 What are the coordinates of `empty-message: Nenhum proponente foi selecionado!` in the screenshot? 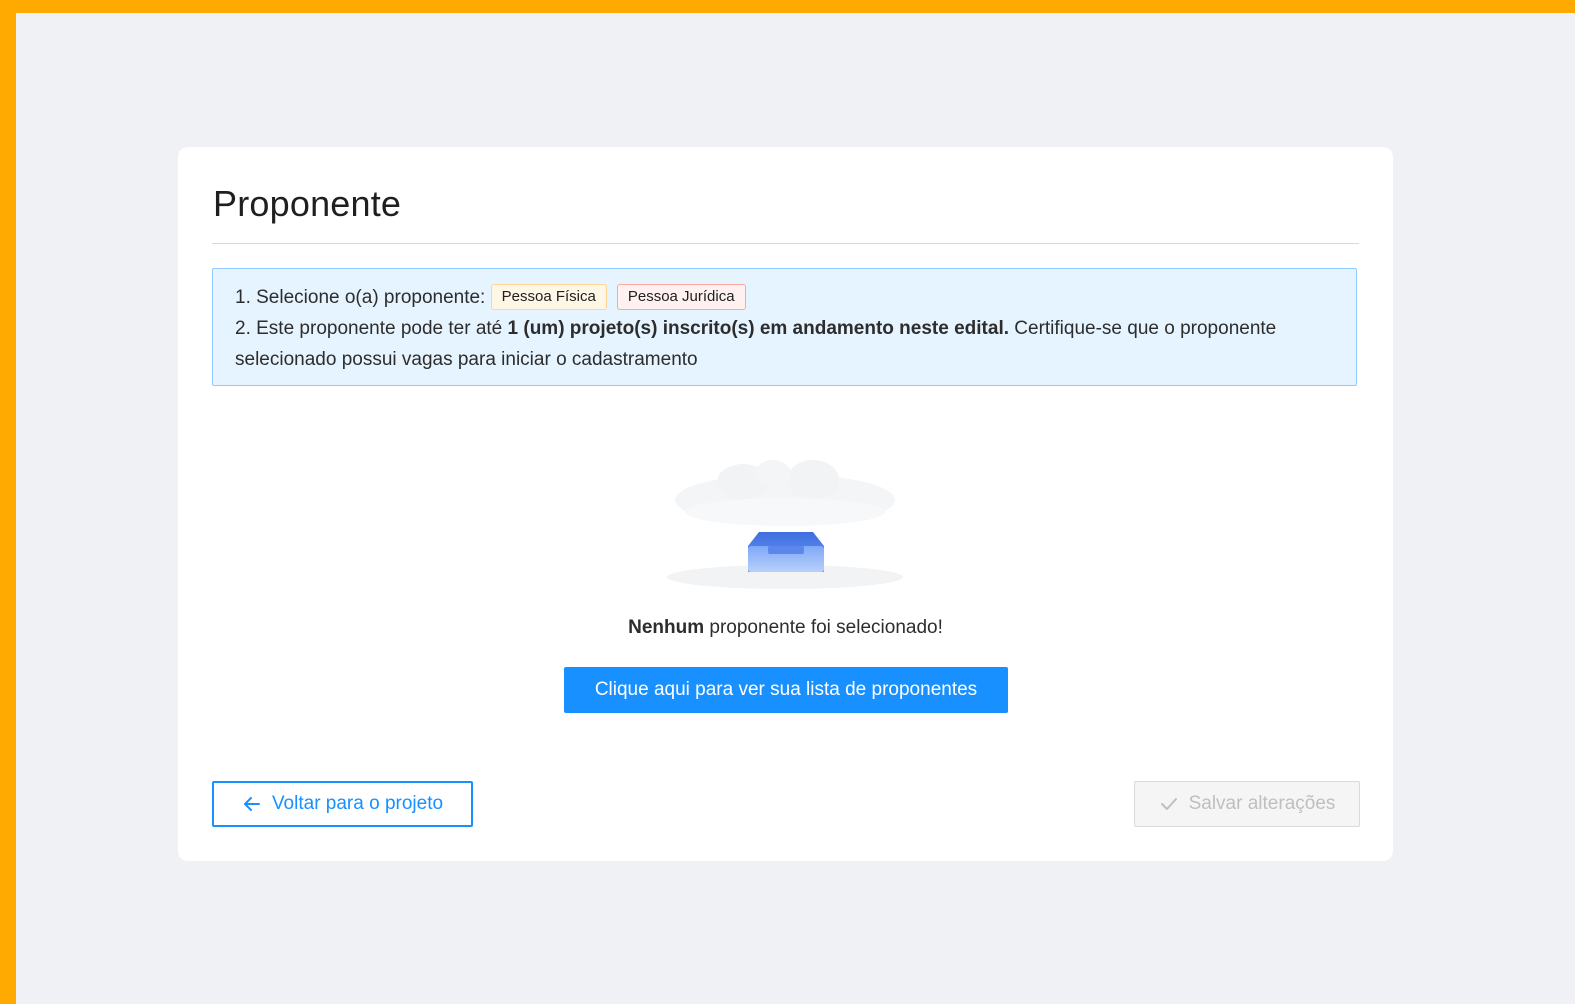 It's located at (785, 628).